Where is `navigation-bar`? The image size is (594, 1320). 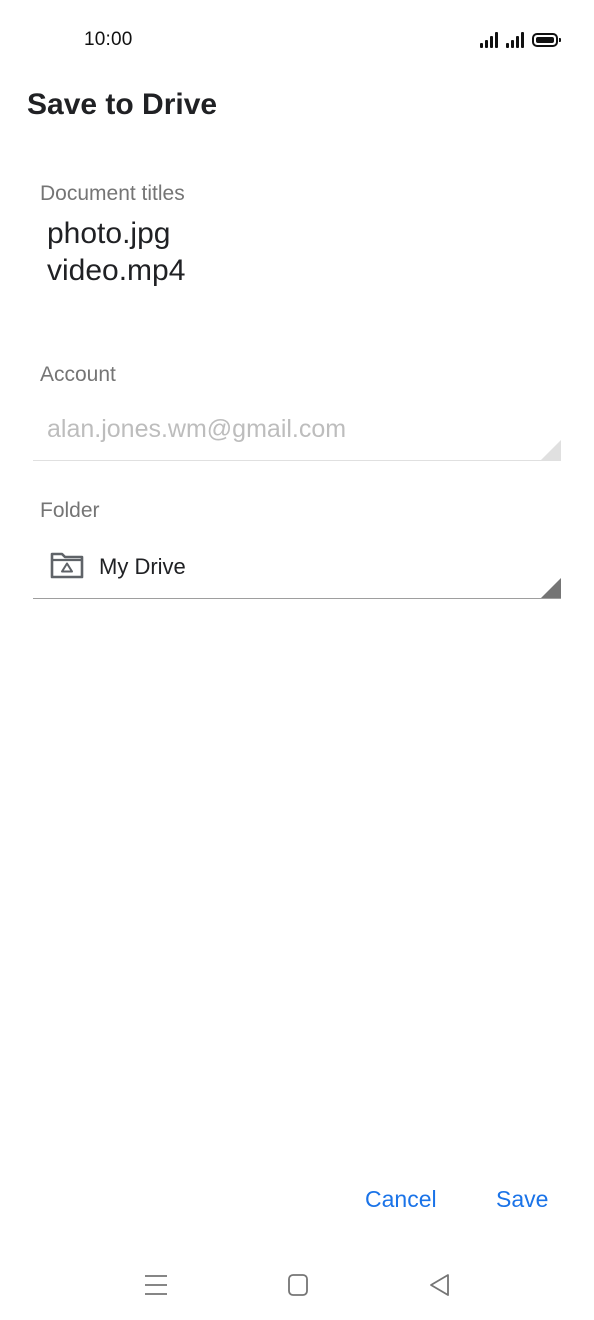 navigation-bar is located at coordinates (297, 1285).